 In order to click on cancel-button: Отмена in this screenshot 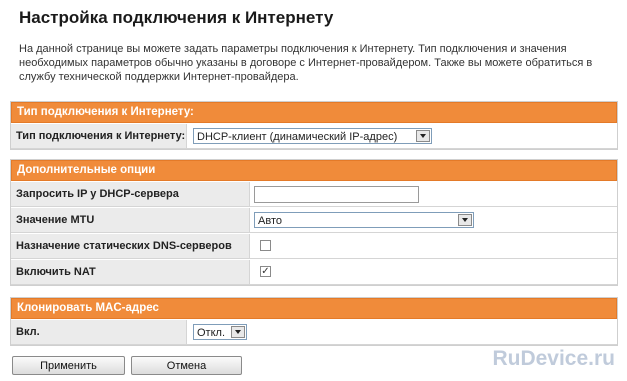, I will do `click(186, 365)`.